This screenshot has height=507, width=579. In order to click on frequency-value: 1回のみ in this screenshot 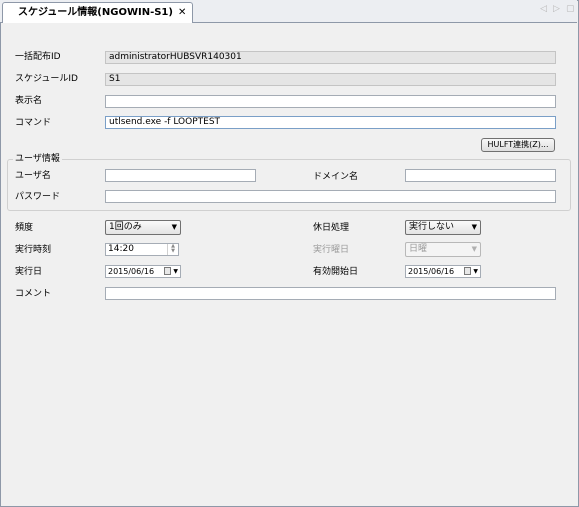, I will do `click(125, 227)`.